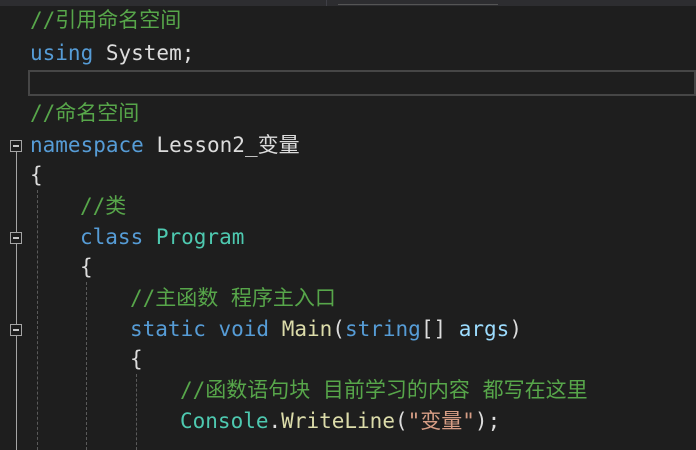 This screenshot has height=450, width=696. I want to click on code-line: //命名空间, so click(69, 113).